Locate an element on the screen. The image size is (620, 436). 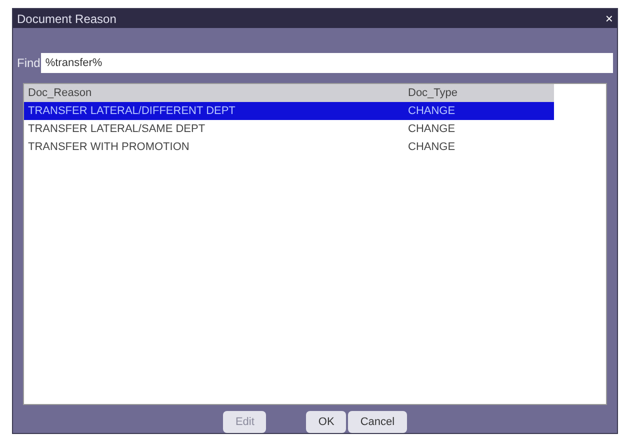
dialog-button: Cancel is located at coordinates (377, 422).